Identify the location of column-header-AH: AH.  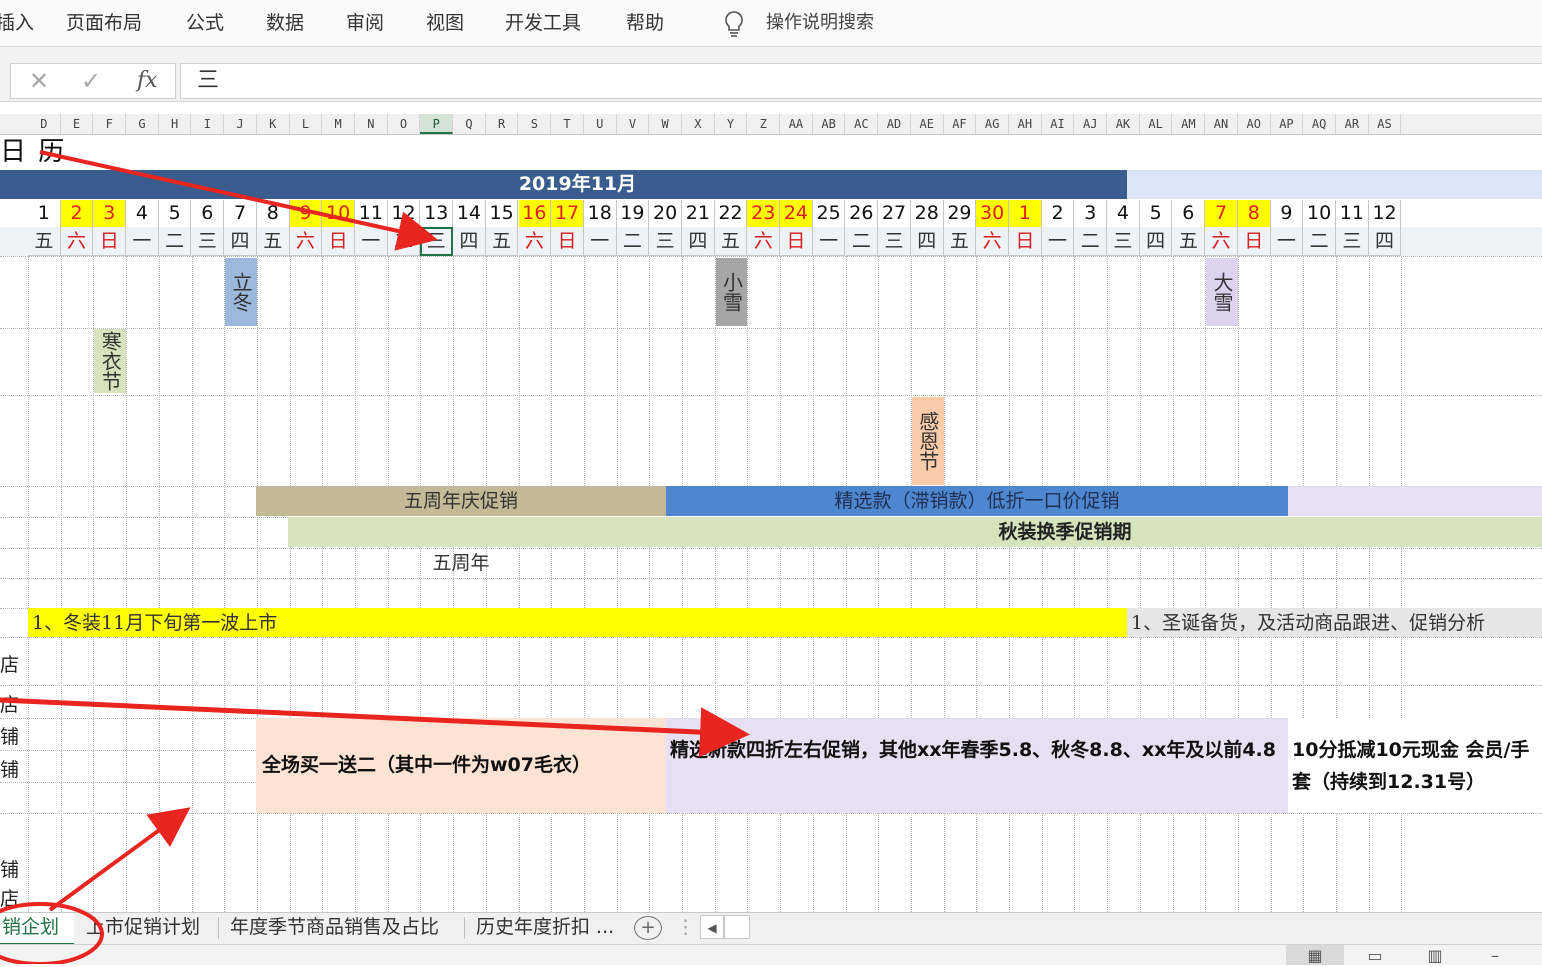
(1025, 124).